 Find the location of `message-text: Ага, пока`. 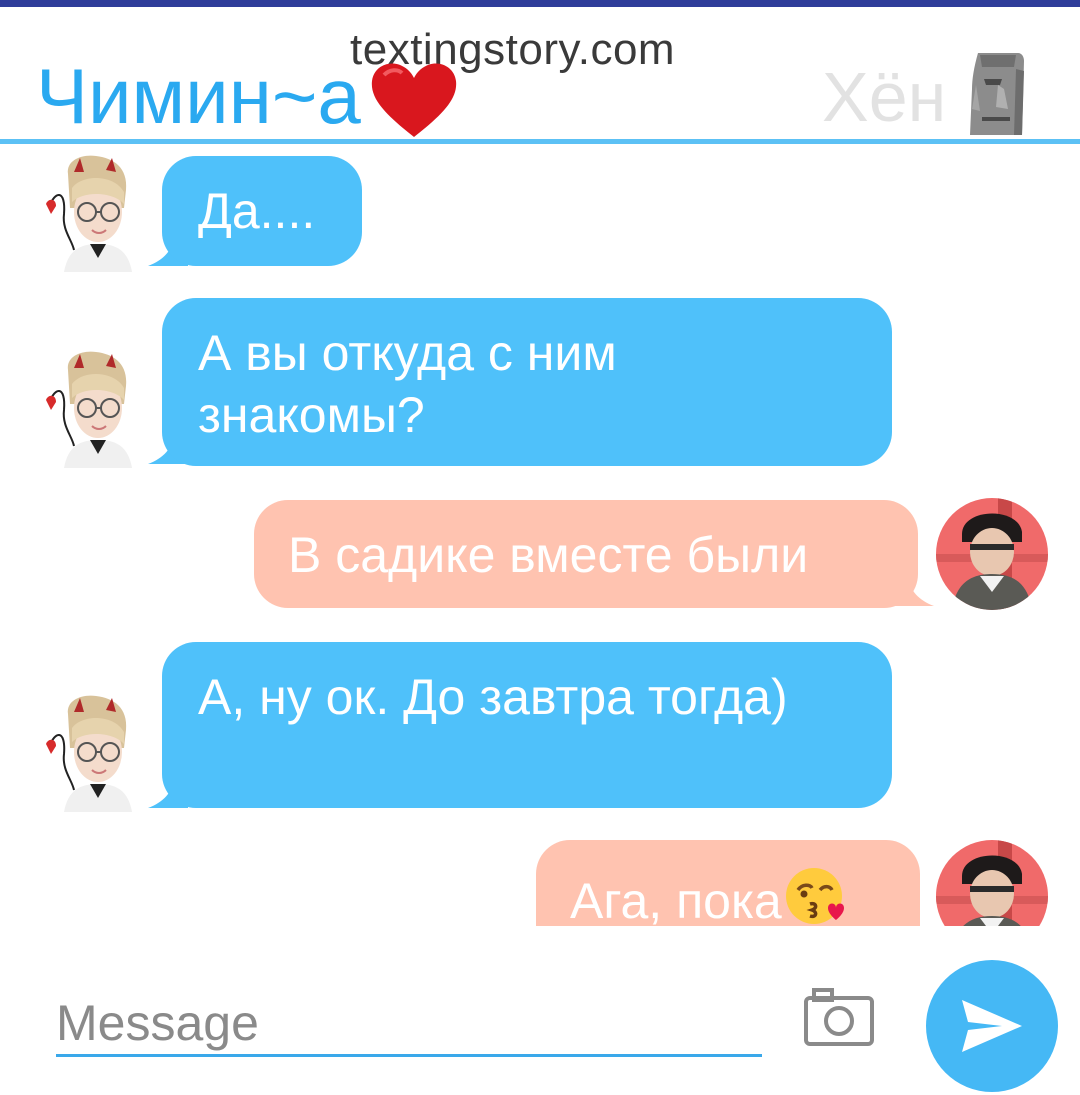

message-text: Ага, пока is located at coordinates (676, 899).